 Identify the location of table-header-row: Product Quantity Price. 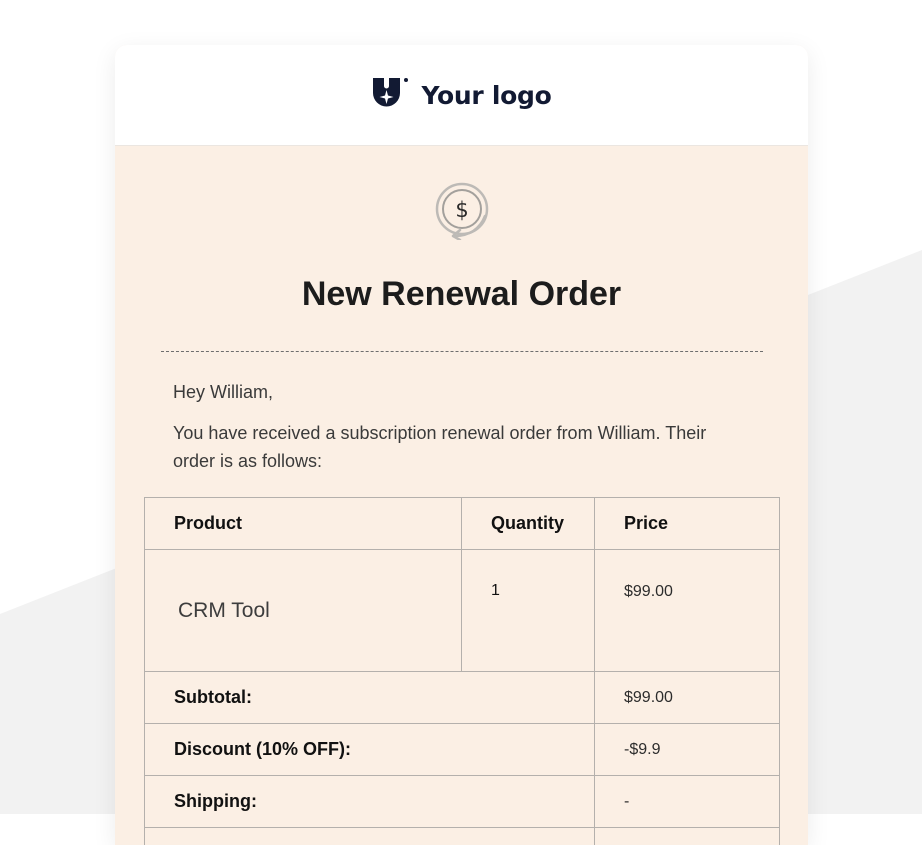
(462, 524).